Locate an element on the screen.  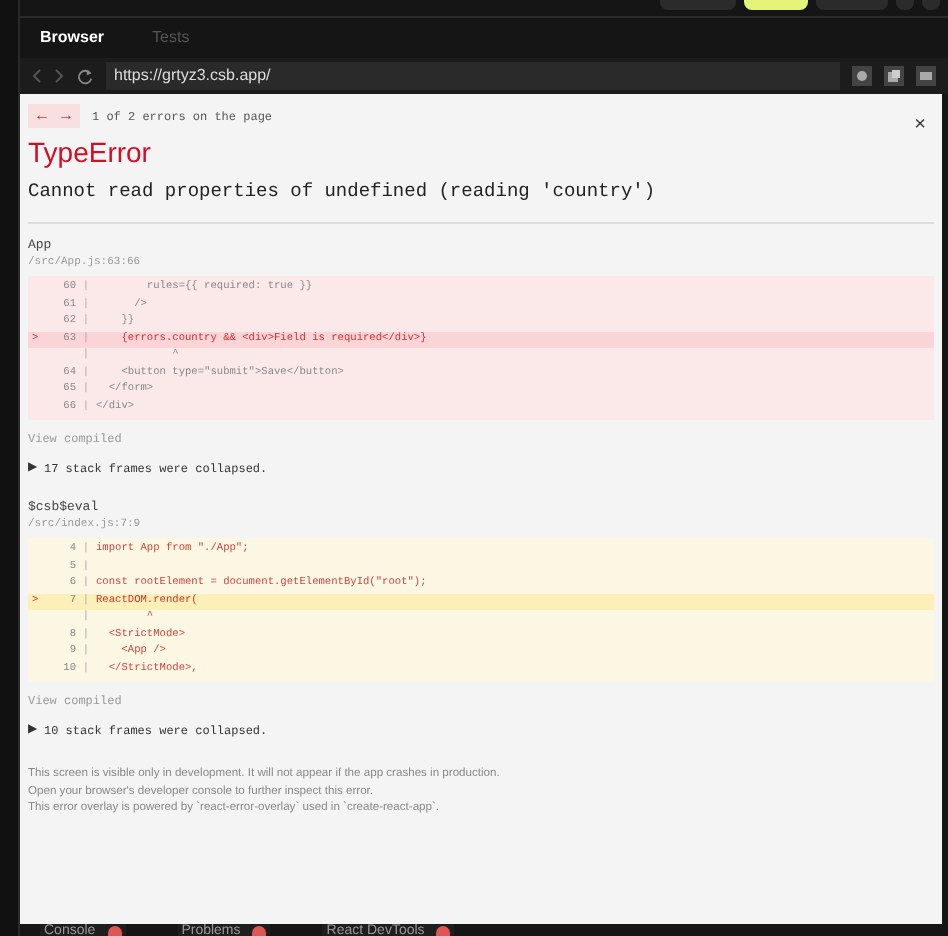
forward-icon is located at coordinates (59, 76).